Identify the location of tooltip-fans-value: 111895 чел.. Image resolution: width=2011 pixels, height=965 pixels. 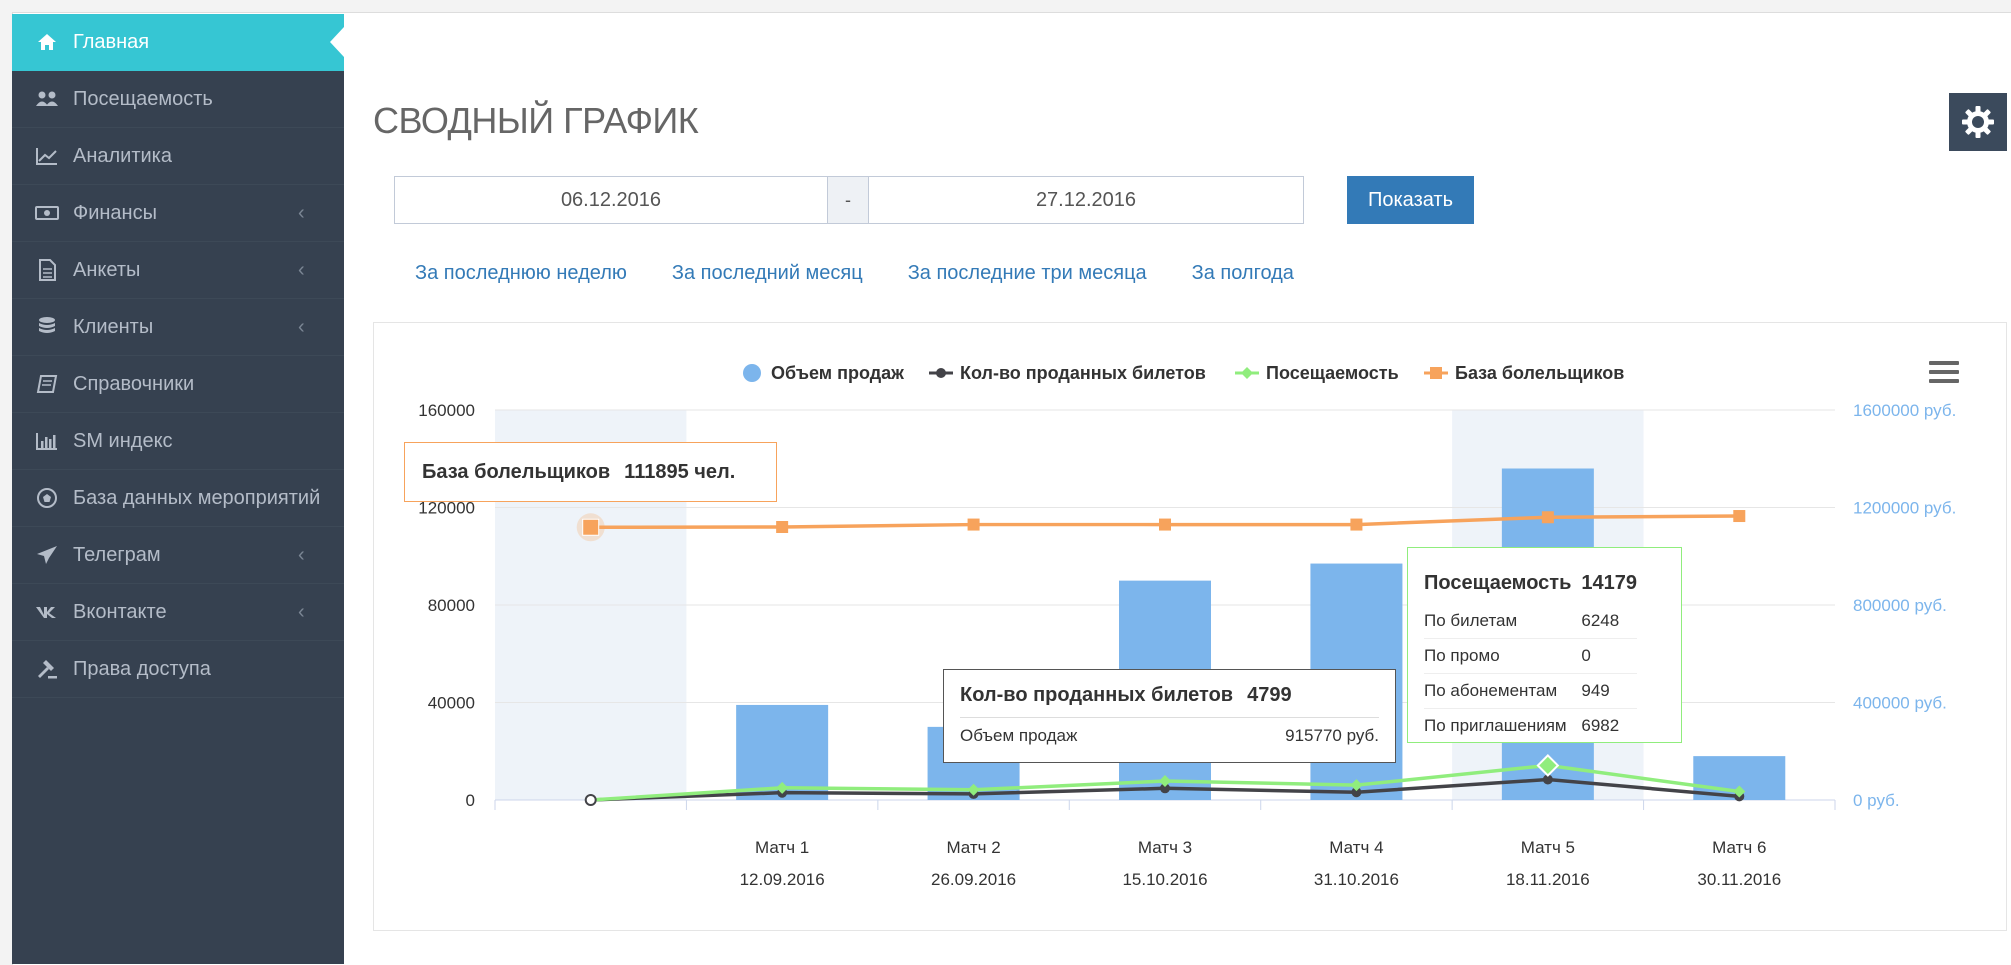
(680, 471).